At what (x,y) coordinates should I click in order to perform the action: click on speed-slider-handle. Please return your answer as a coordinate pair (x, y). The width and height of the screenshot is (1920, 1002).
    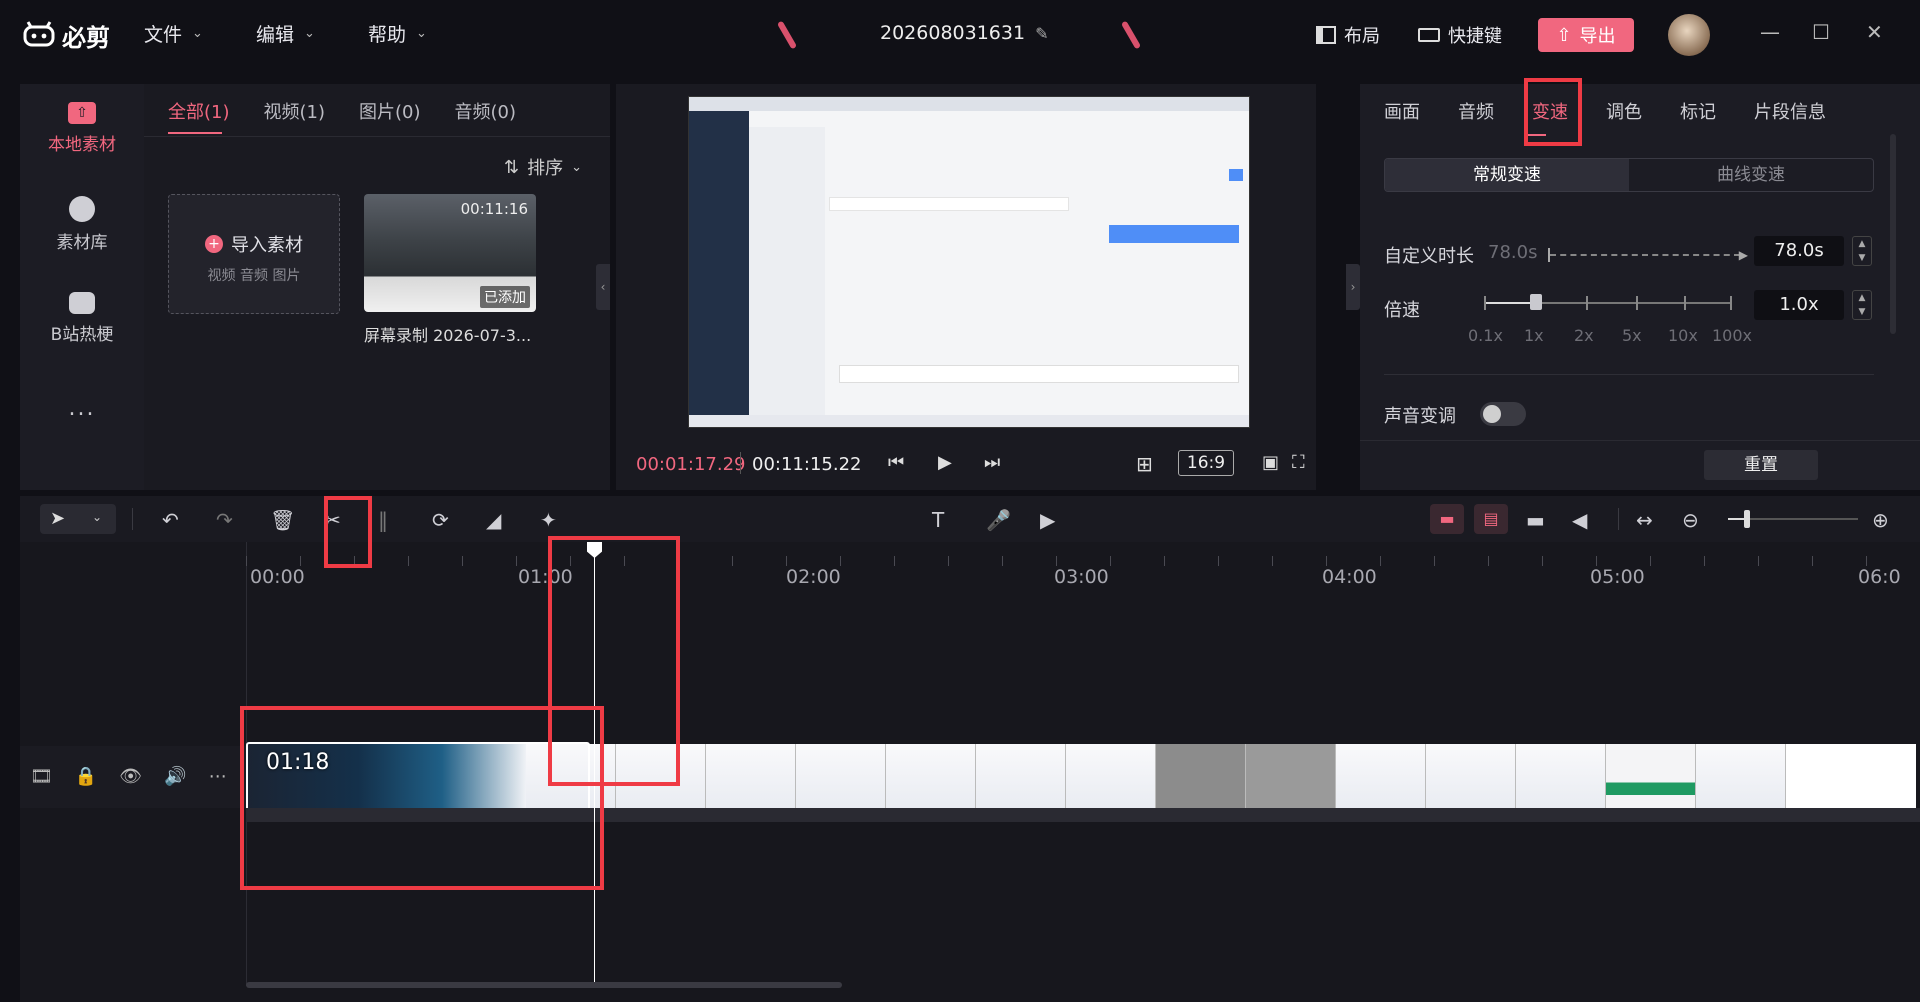
    Looking at the image, I should click on (1536, 302).